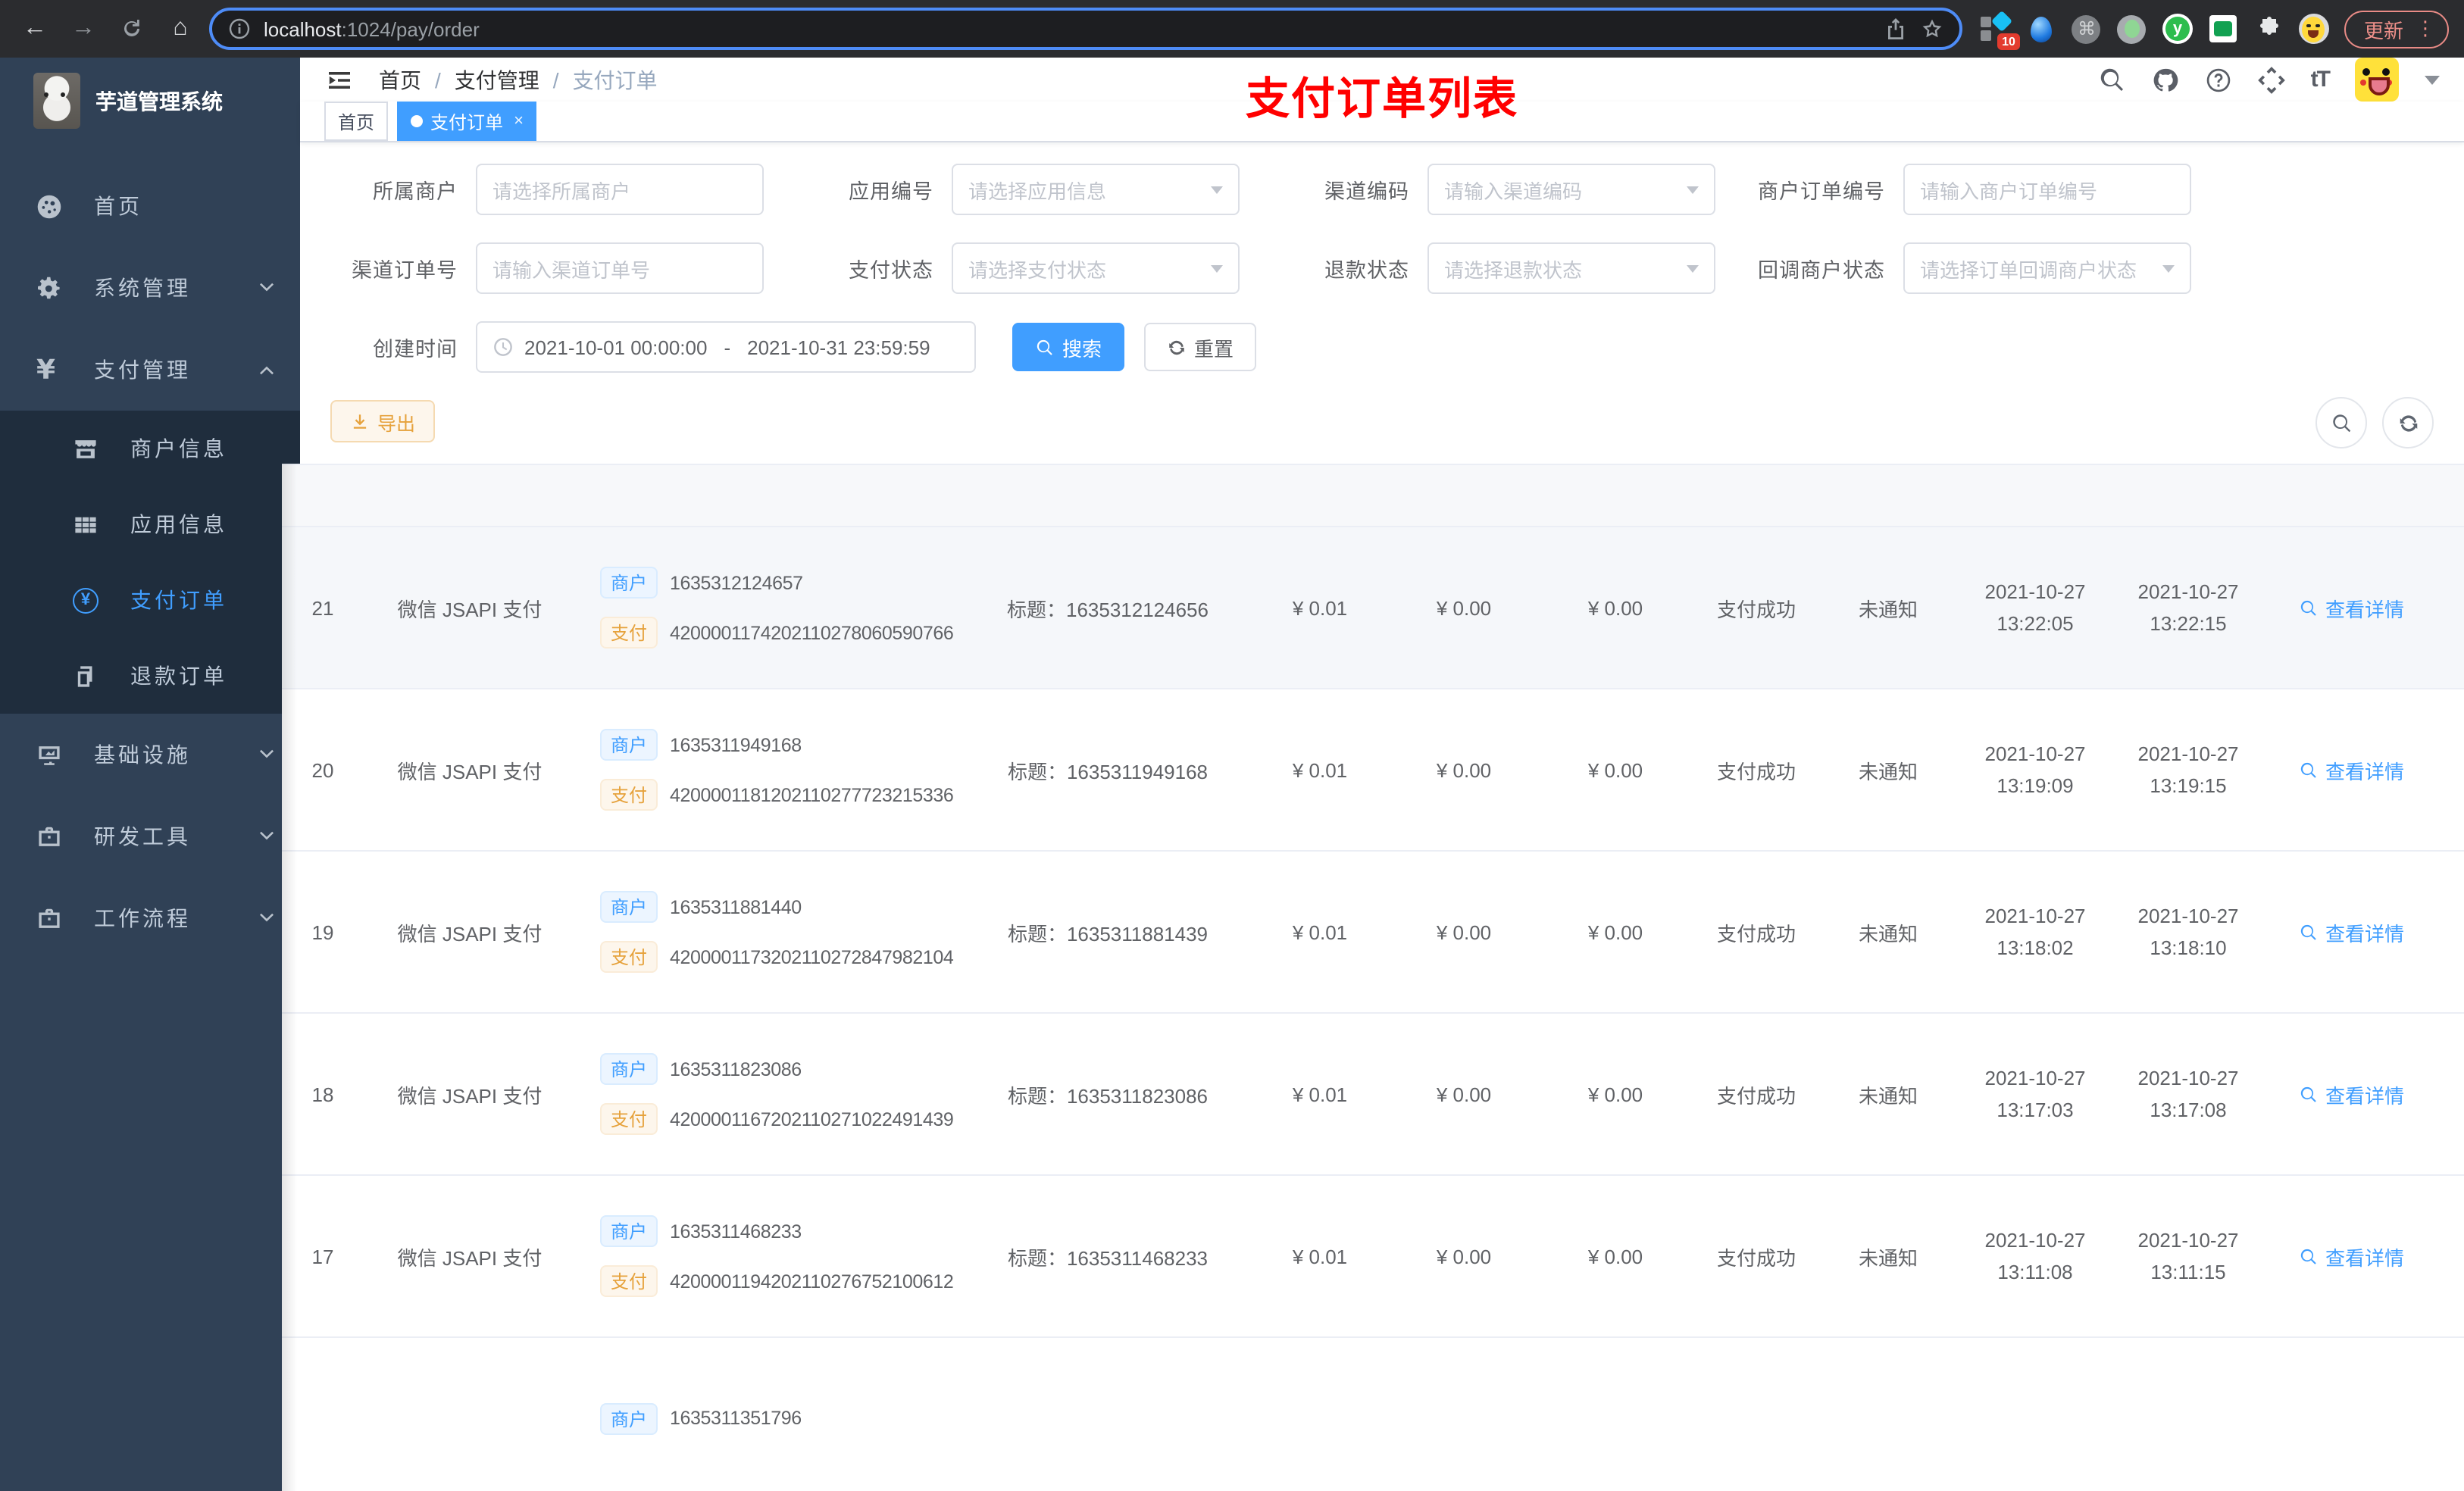 This screenshot has width=2464, height=1491. What do you see at coordinates (322, 769) in the screenshot?
I see `cell-order-id: 20` at bounding box center [322, 769].